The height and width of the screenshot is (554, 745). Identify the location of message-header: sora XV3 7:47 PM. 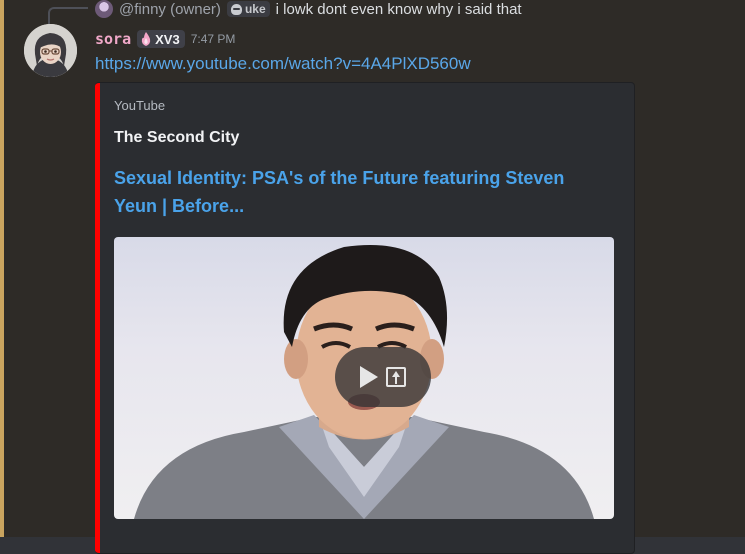
(165, 39).